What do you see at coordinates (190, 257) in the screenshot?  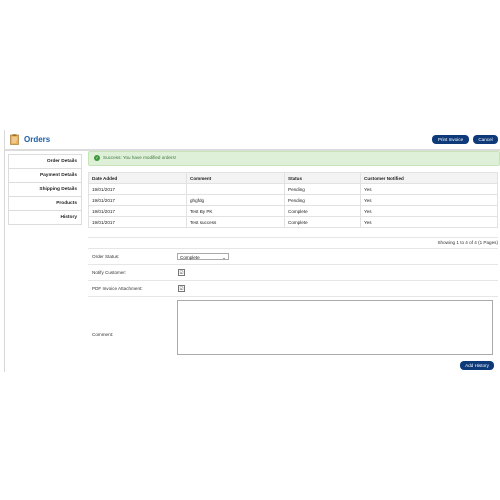 I see `order-status-value: Complete` at bounding box center [190, 257].